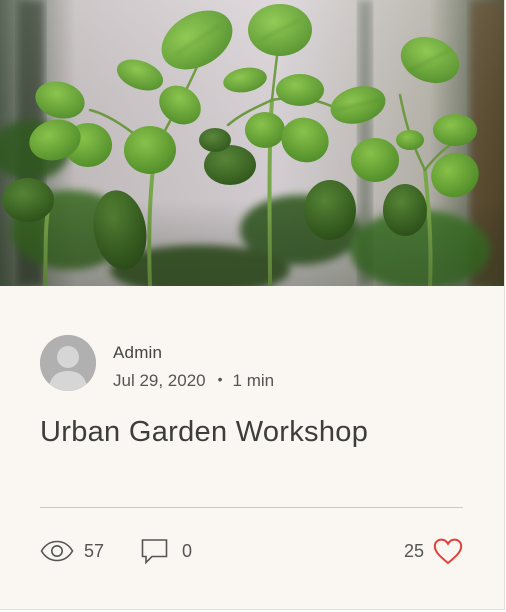 This screenshot has height=612, width=506. I want to click on author-name: Admin, so click(137, 353).